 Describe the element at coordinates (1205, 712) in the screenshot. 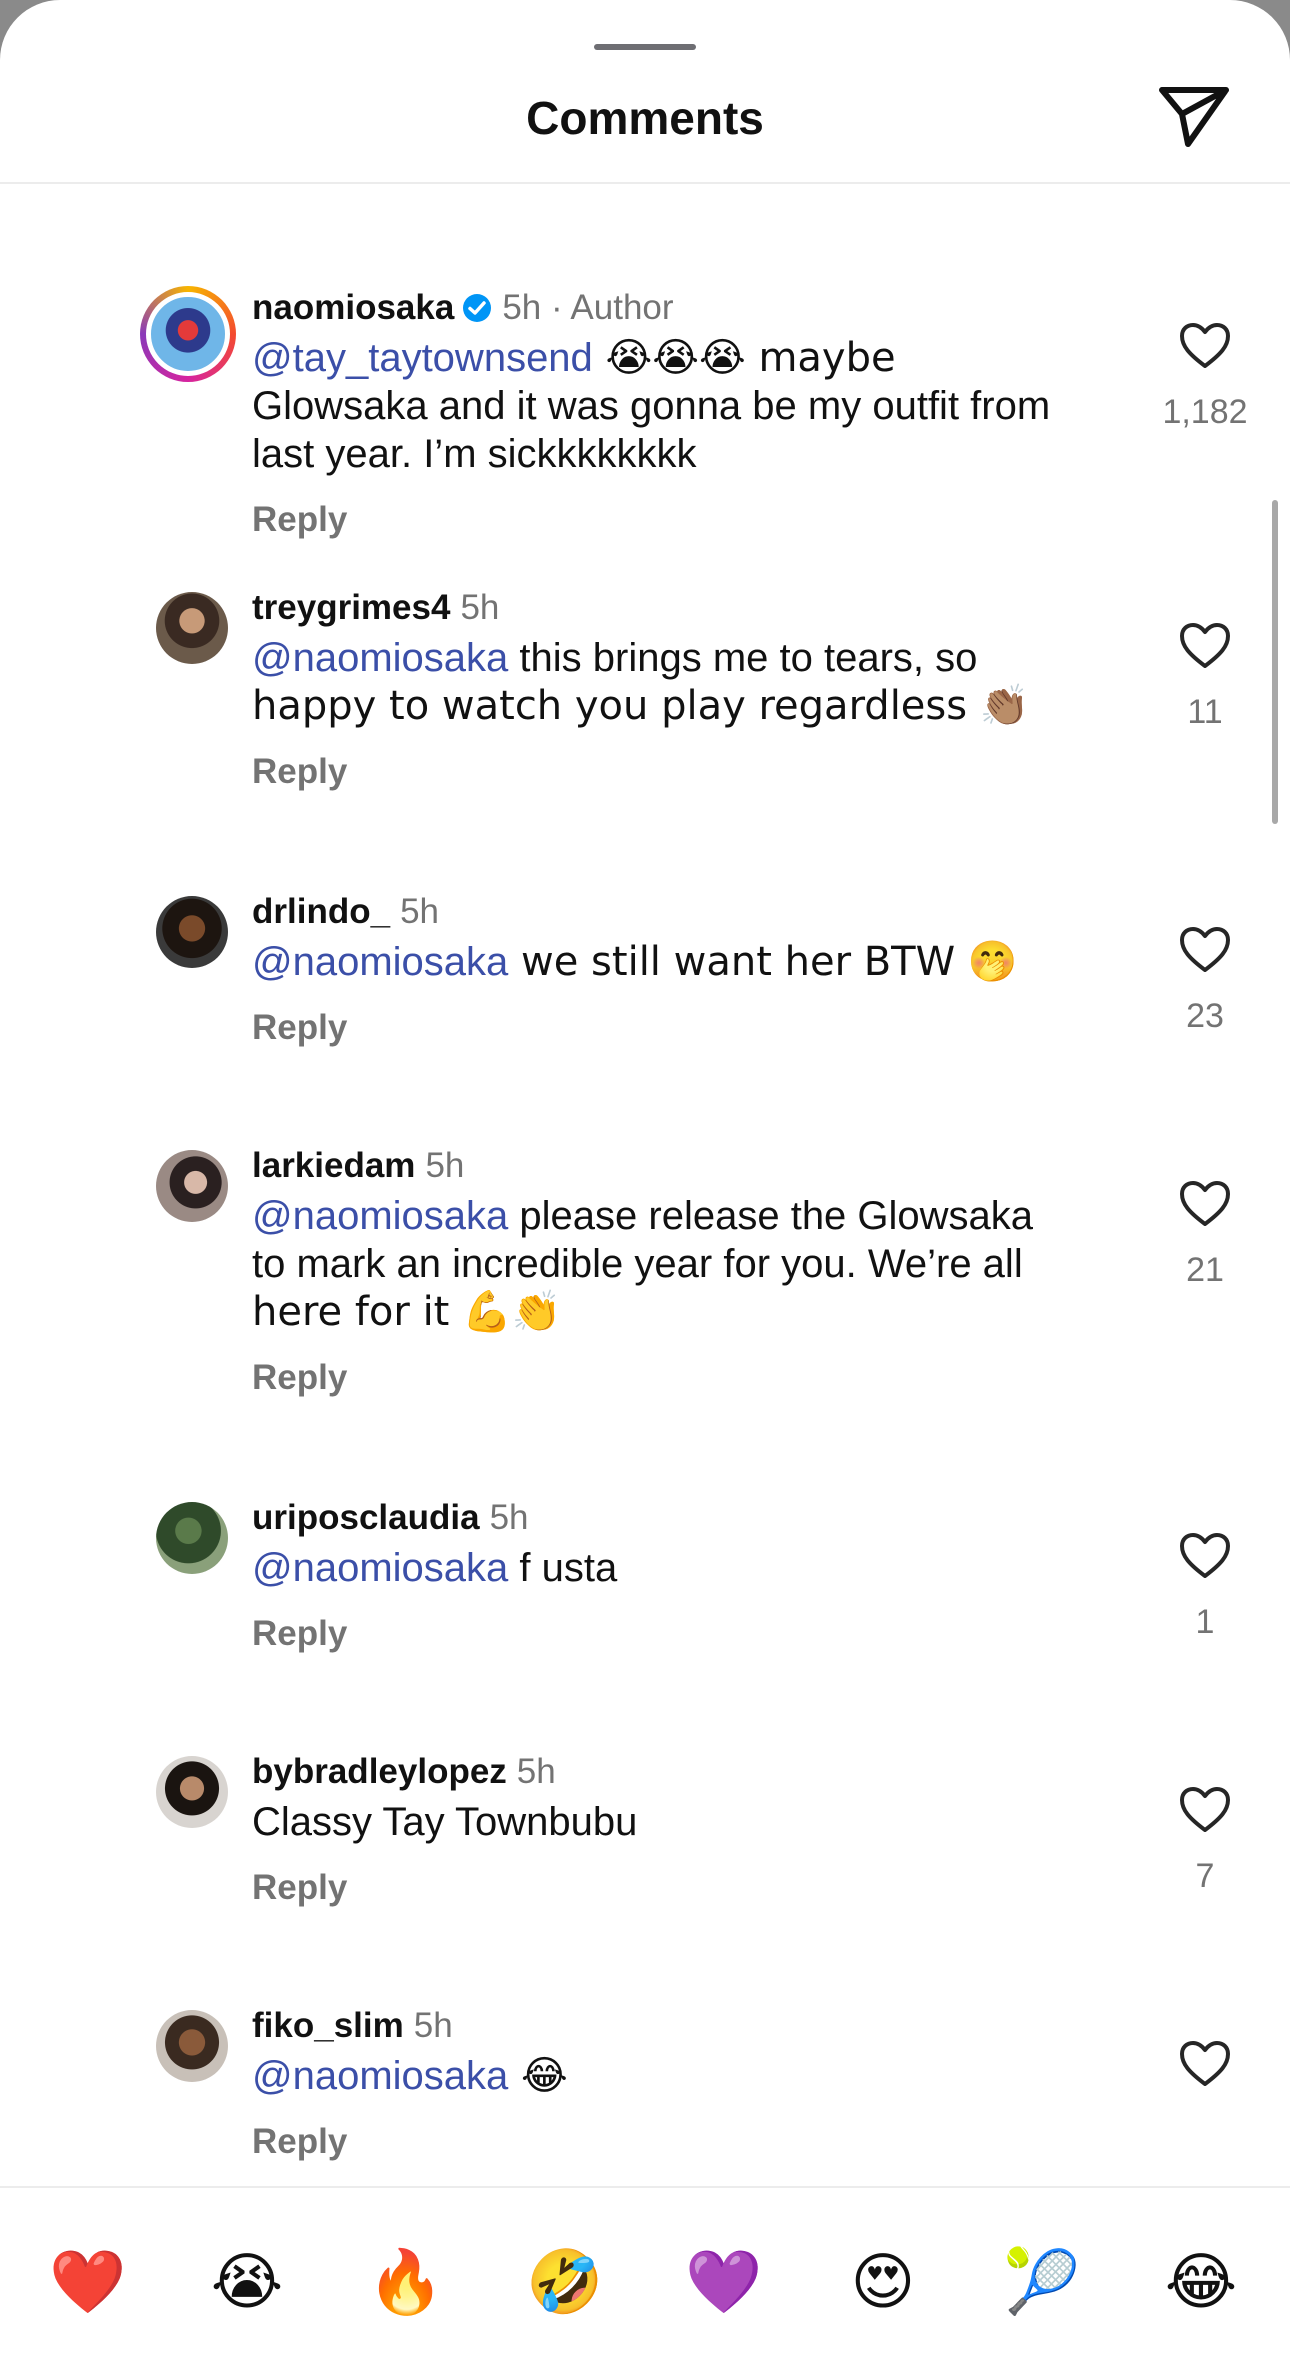

I see `like-count: 11` at that location.